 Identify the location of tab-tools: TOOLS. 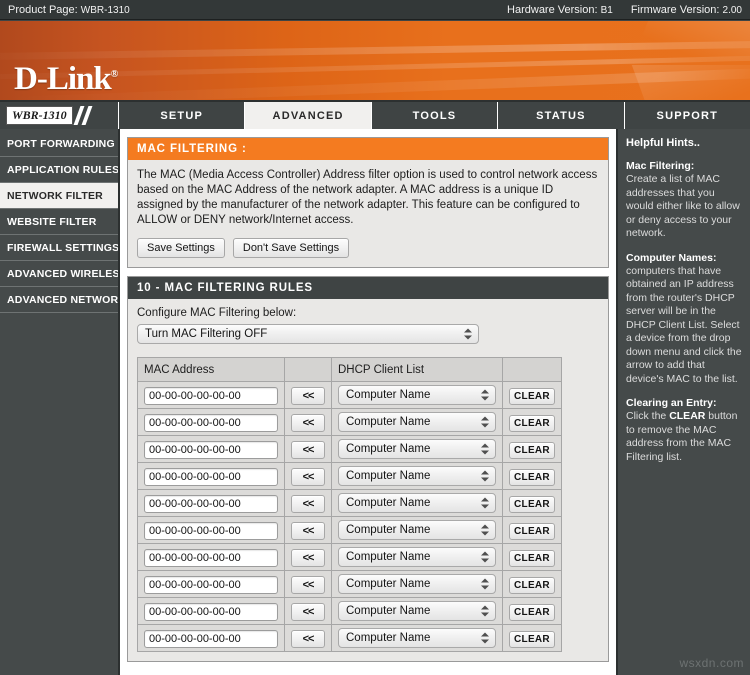
(434, 115).